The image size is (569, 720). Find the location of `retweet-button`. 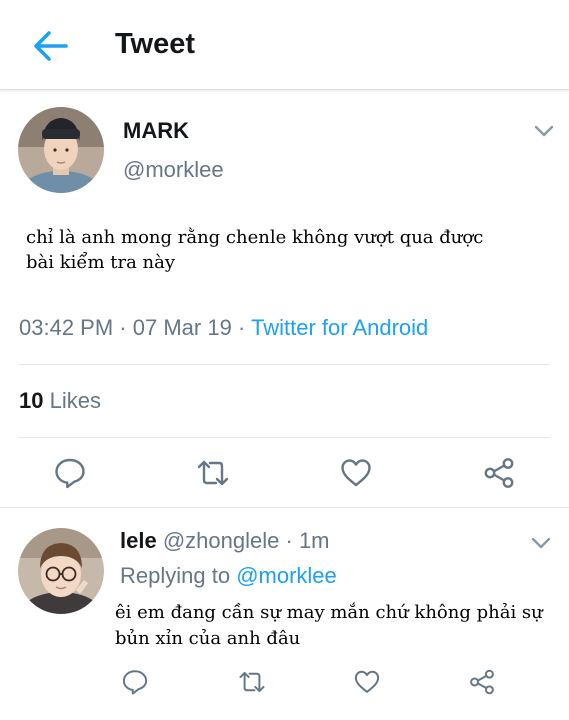

retweet-button is located at coordinates (213, 473).